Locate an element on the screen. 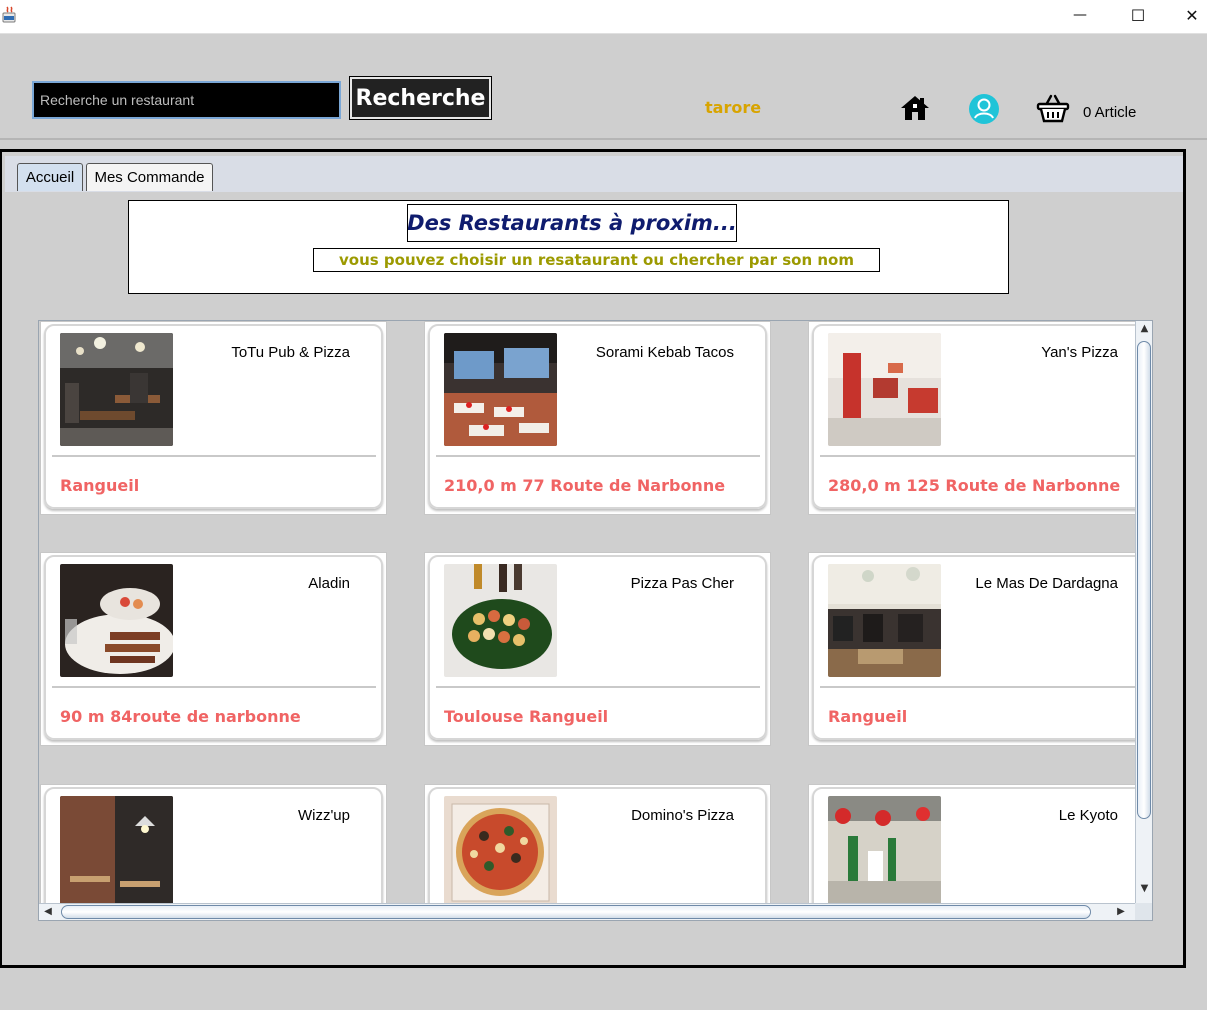 The width and height of the screenshot is (1207, 1010). restaurant-name: Le Mas De Dardagna is located at coordinates (1046, 583).